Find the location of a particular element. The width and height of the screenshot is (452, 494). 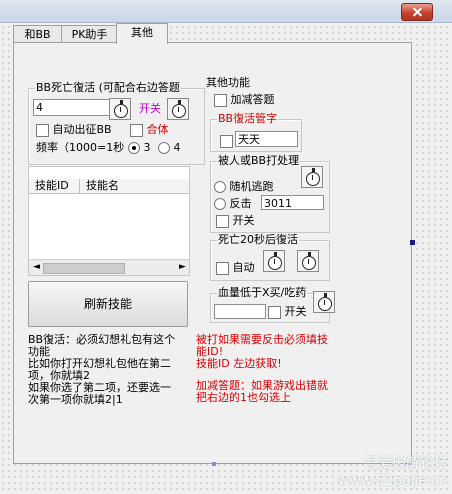

random-escape-radio: 随机逃跑 is located at coordinates (244, 187).